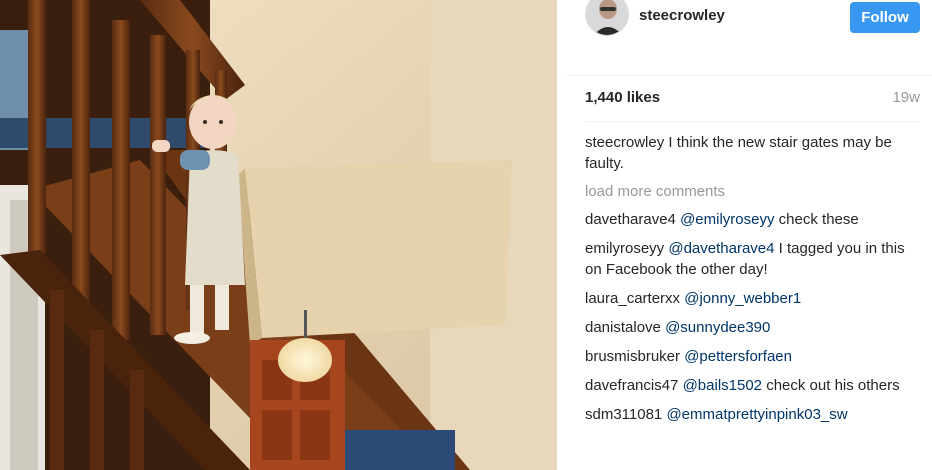 The image size is (932, 470). What do you see at coordinates (632, 356) in the screenshot?
I see `comment-user: brusmisbruker` at bounding box center [632, 356].